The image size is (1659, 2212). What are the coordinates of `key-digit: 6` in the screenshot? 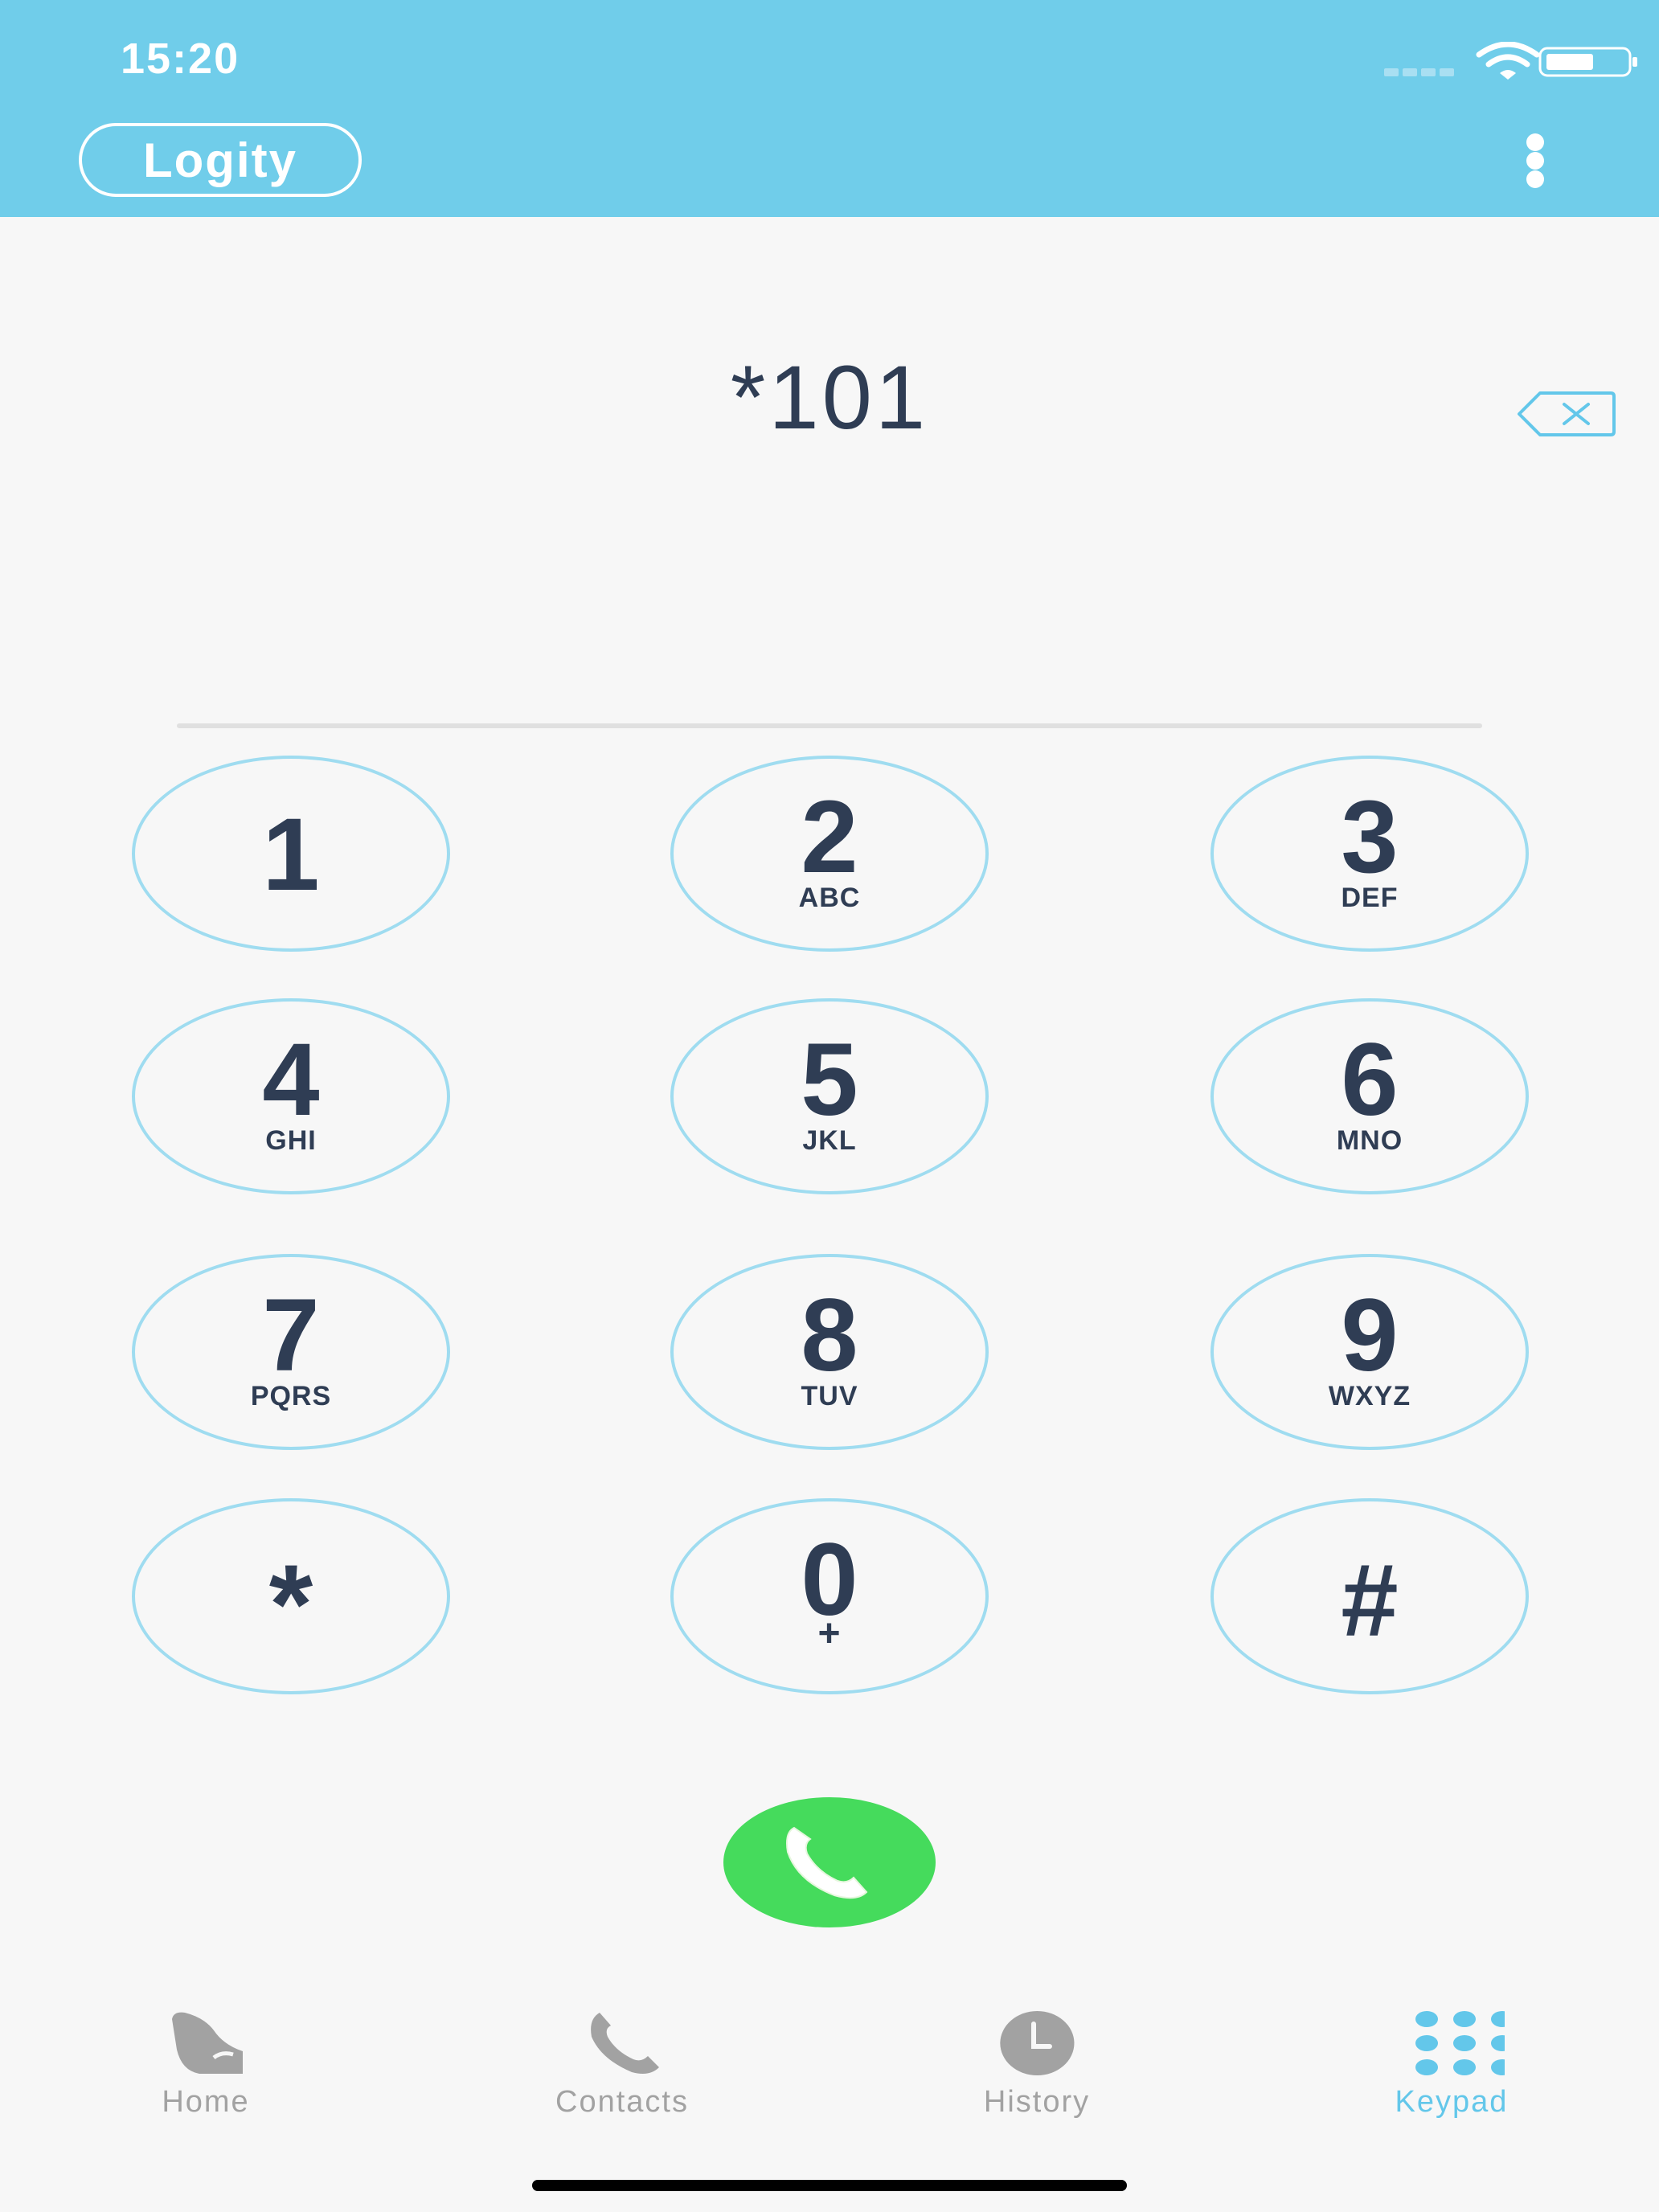 It's located at (1370, 1079).